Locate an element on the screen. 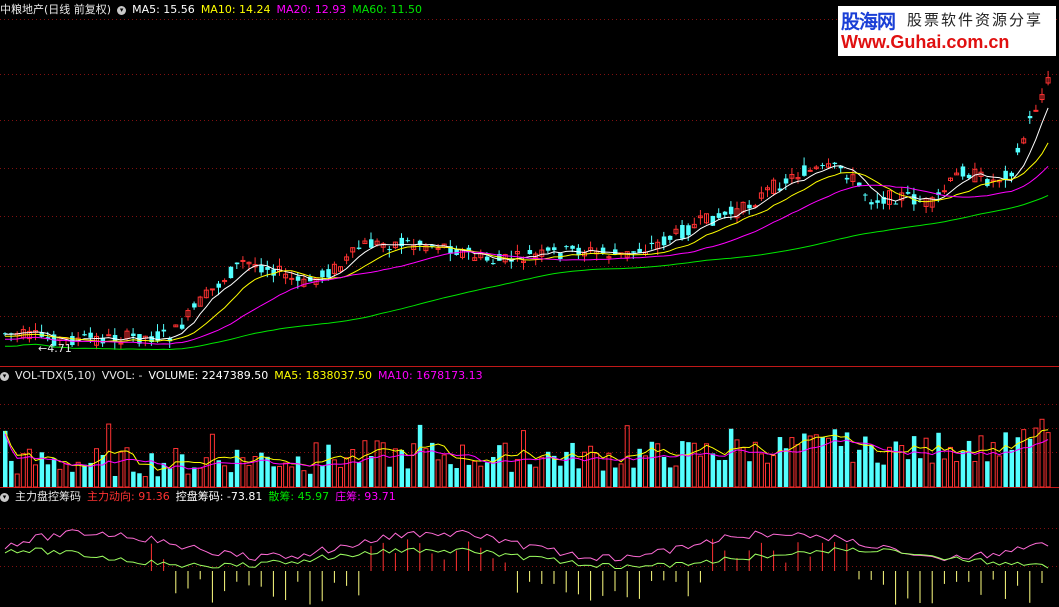 Image resolution: width=1059 pixels, height=607 pixels. watermark-url: Www.Guhai.com.cn is located at coordinates (925, 42).